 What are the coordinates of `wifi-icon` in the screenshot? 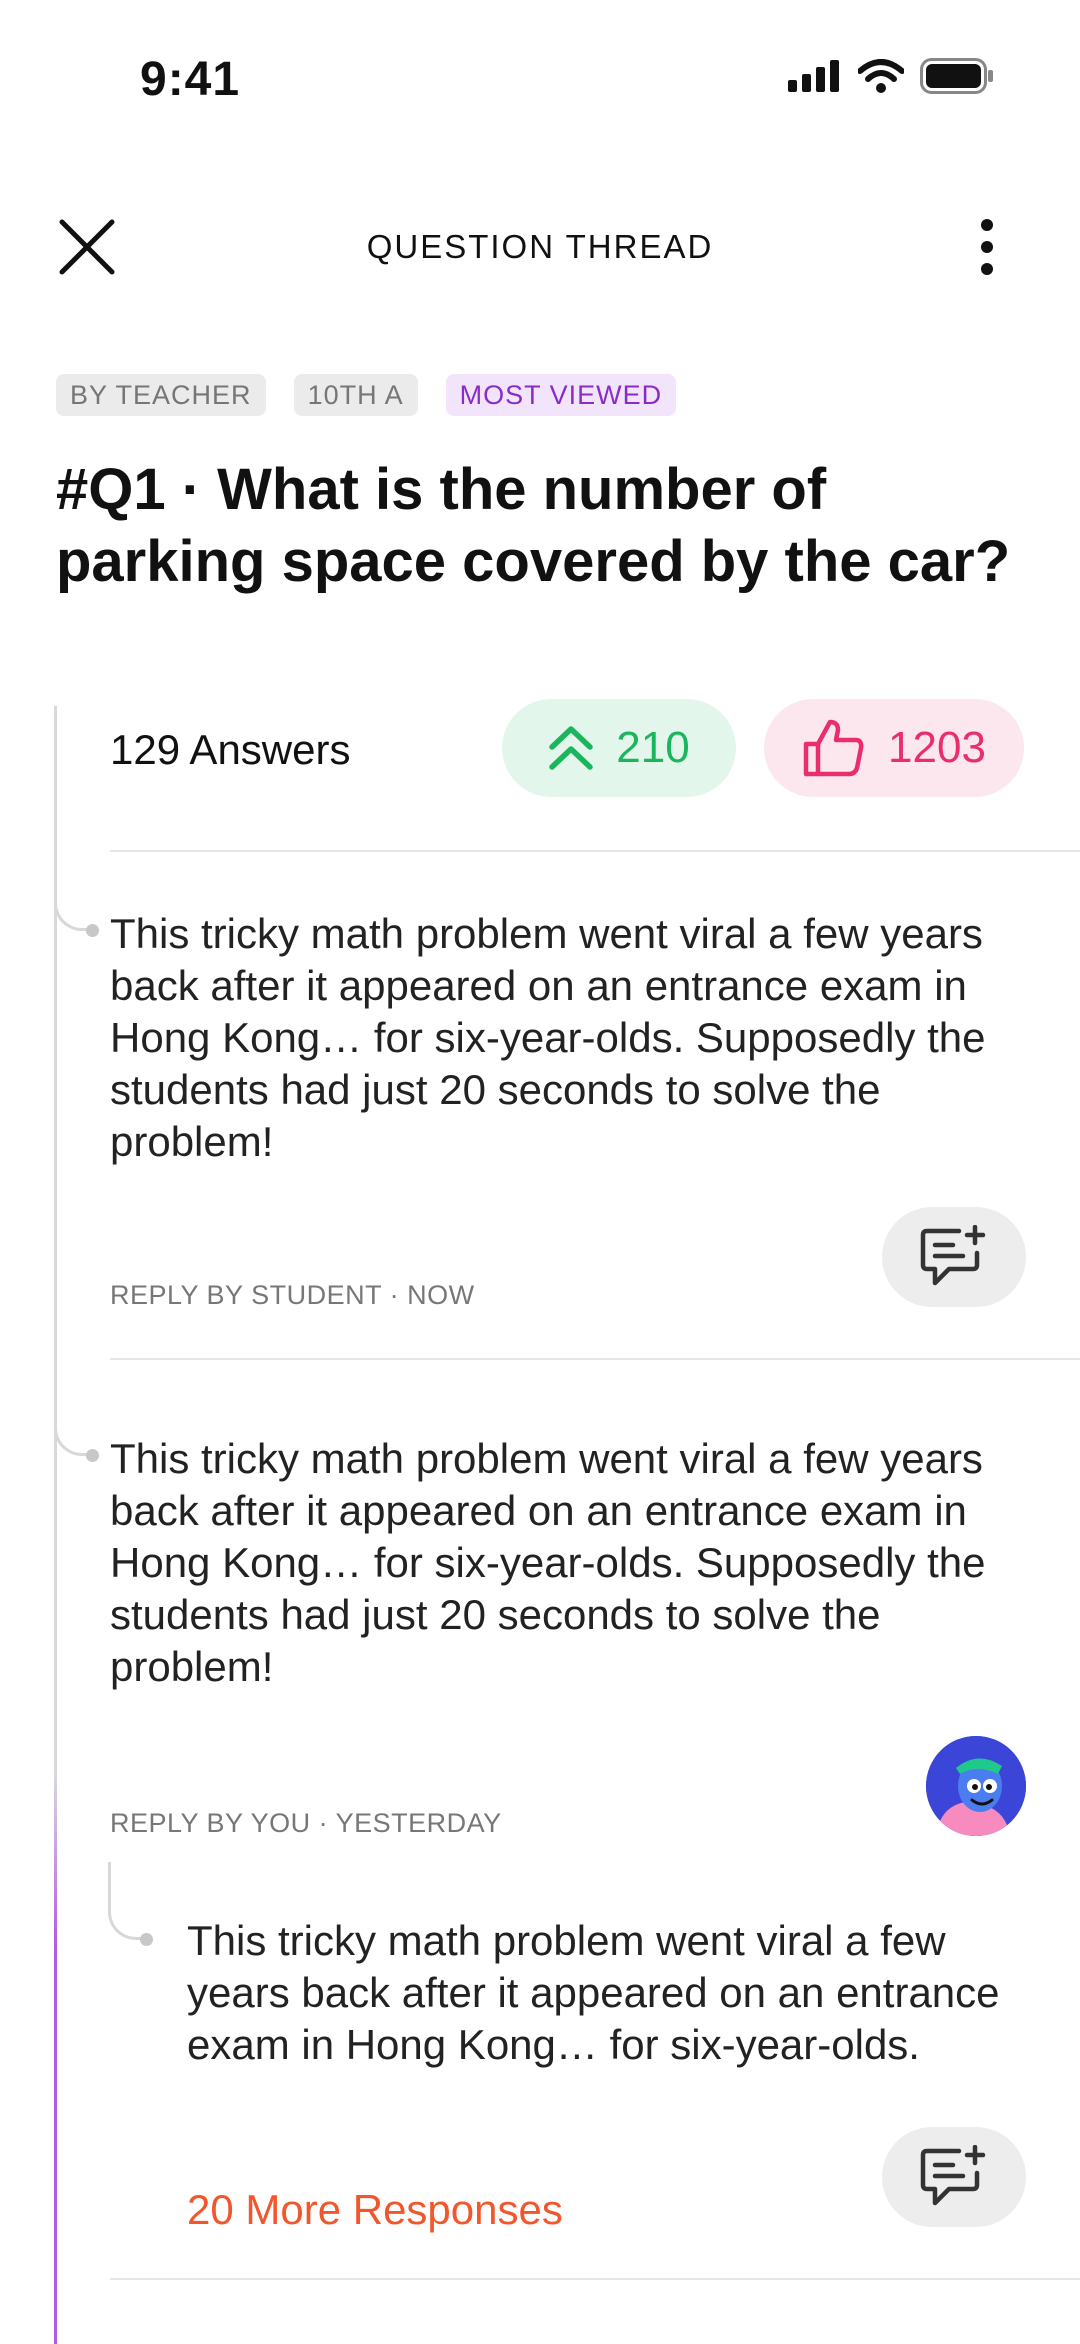 It's located at (881, 76).